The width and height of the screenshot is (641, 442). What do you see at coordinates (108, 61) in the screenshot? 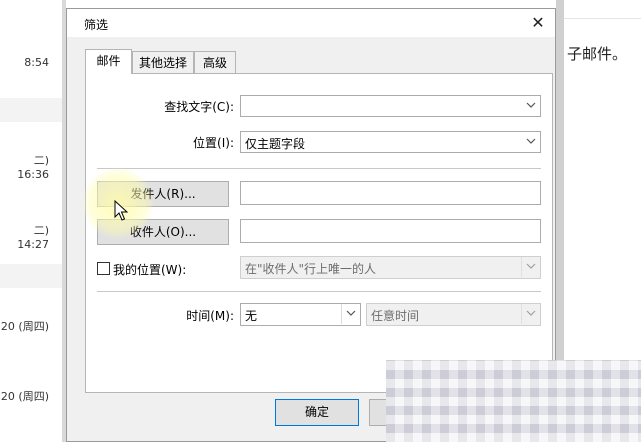
I see `tab-messages: 邮件` at bounding box center [108, 61].